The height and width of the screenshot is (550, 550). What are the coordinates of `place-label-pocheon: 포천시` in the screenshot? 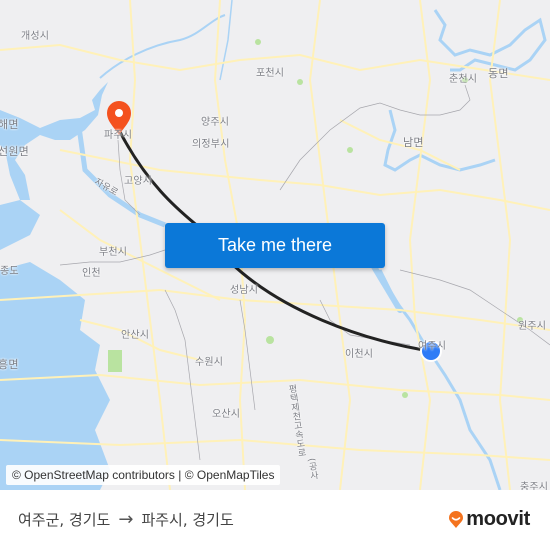 It's located at (270, 73).